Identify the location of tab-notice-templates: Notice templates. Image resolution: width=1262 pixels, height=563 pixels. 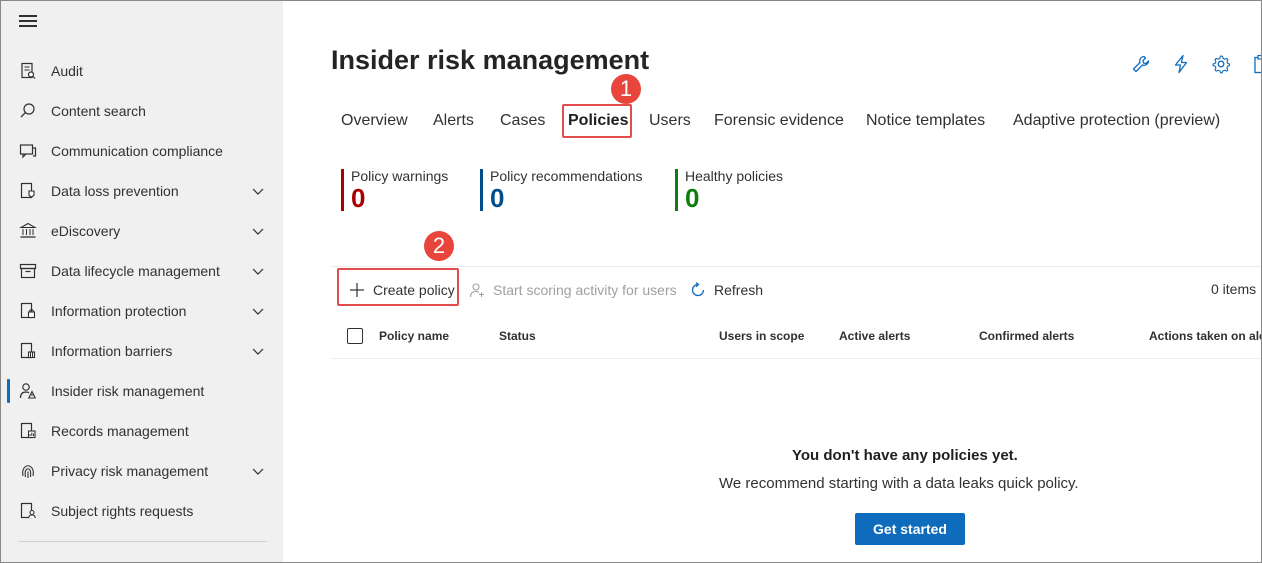
(925, 121).